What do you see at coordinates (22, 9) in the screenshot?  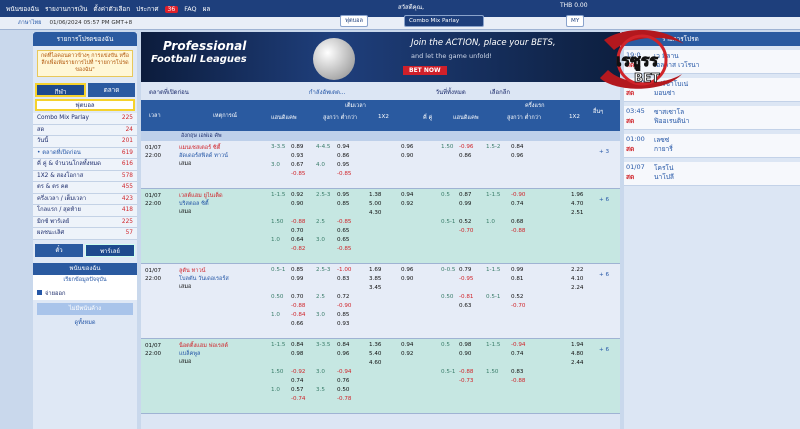 I see `nav-my-bets: พนันของฉัน` at bounding box center [22, 9].